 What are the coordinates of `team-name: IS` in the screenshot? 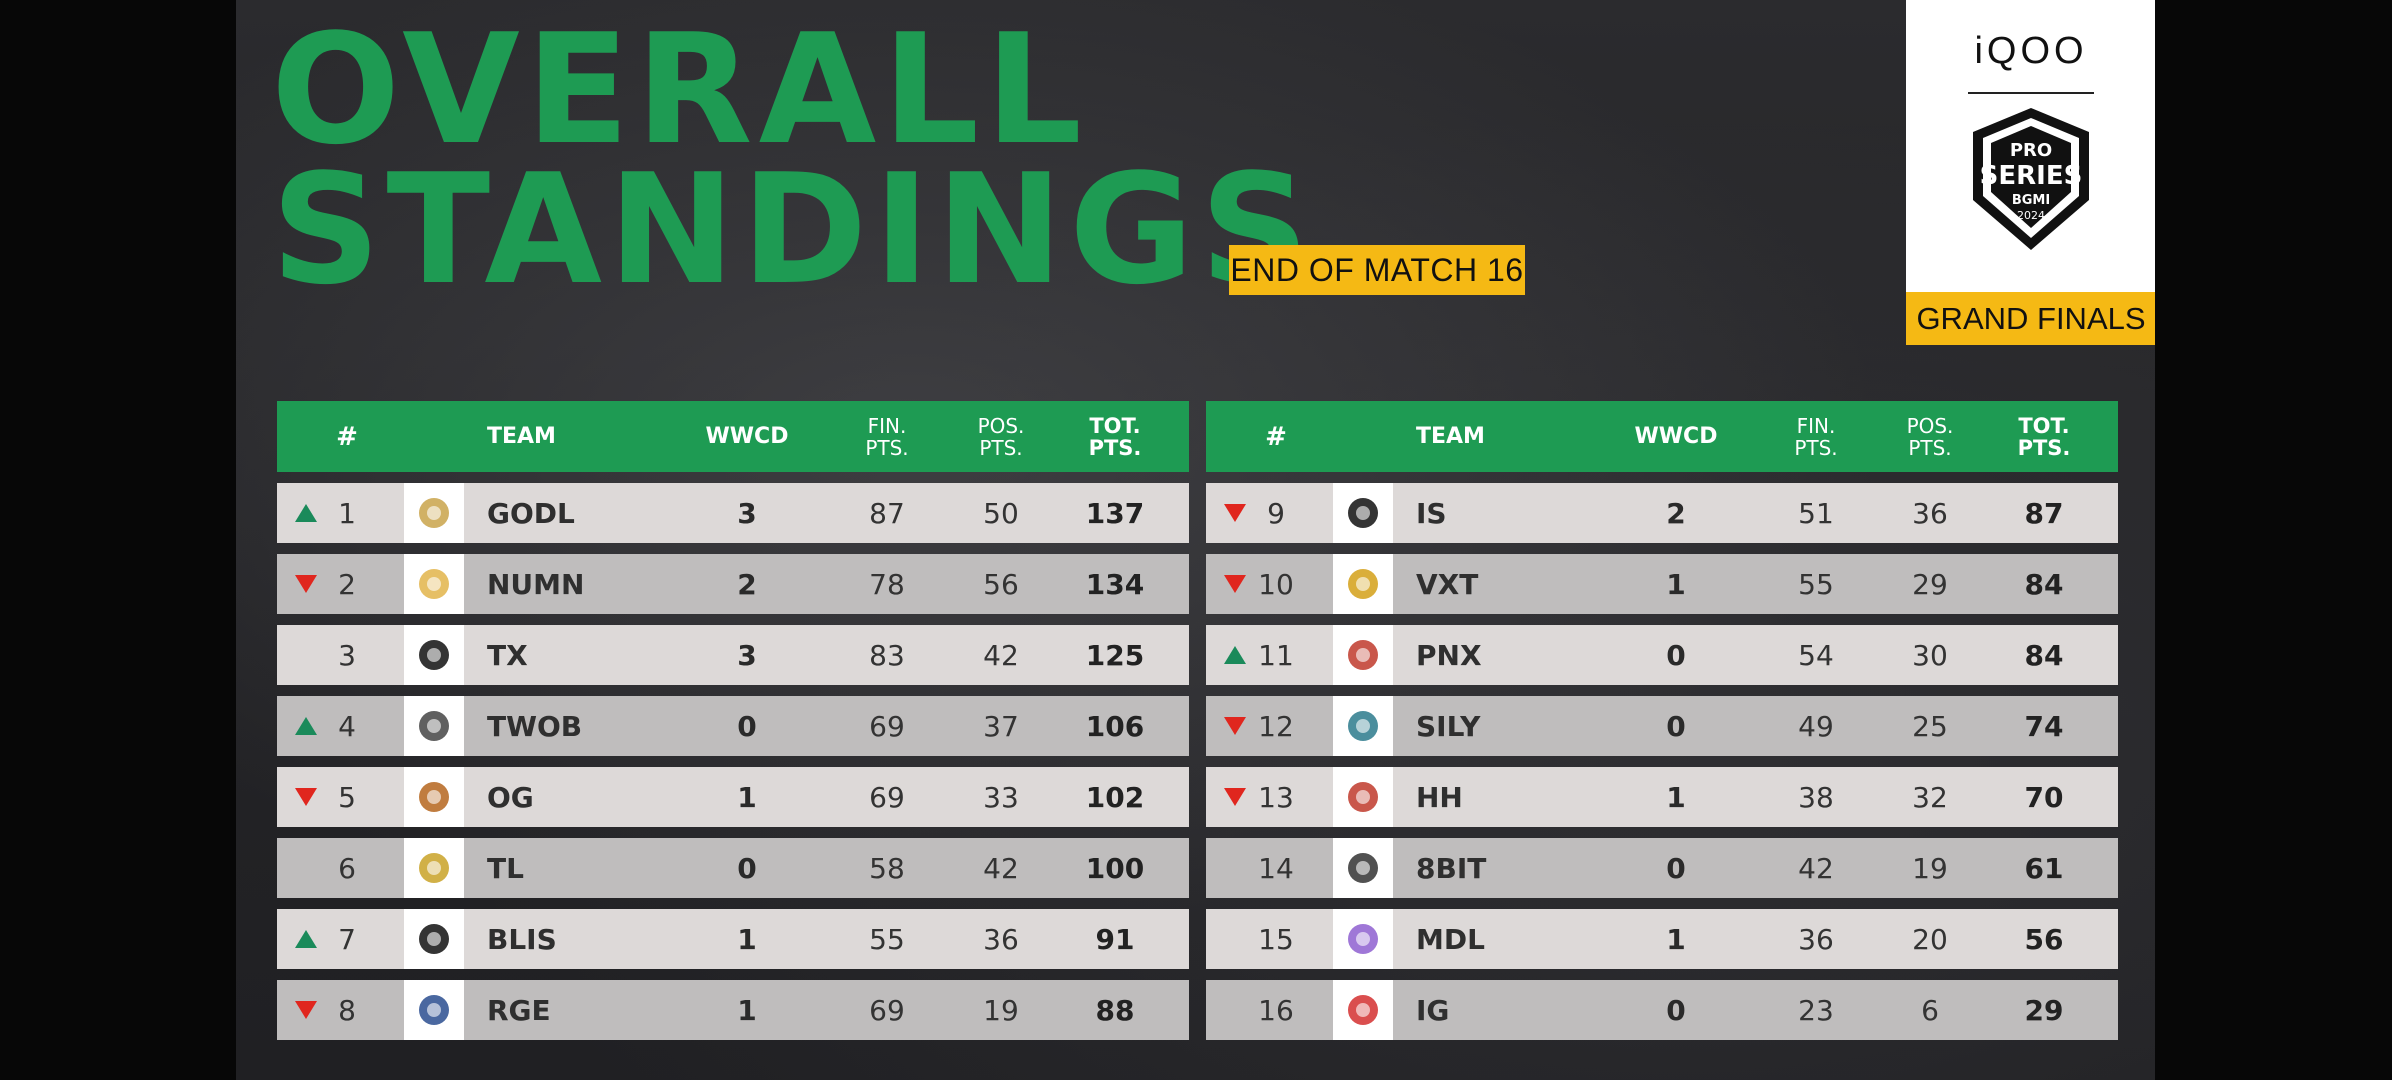 It's located at (1431, 513).